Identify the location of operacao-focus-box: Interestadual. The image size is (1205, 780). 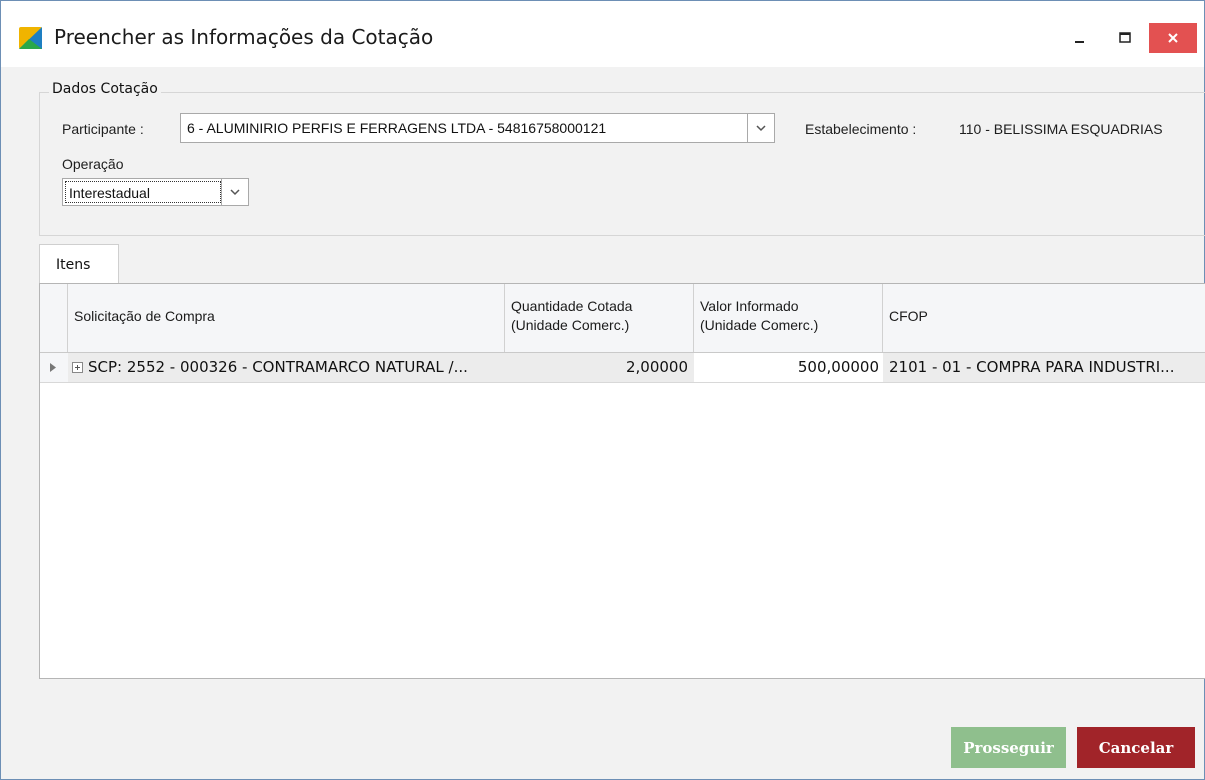
(143, 192).